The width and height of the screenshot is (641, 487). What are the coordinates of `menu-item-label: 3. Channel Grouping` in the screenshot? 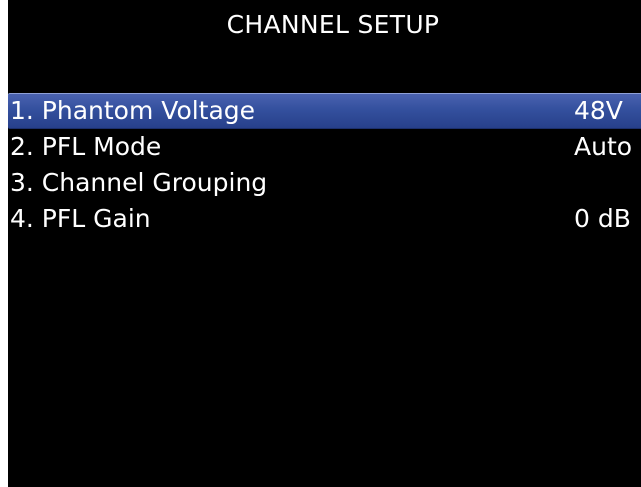 It's located at (139, 182).